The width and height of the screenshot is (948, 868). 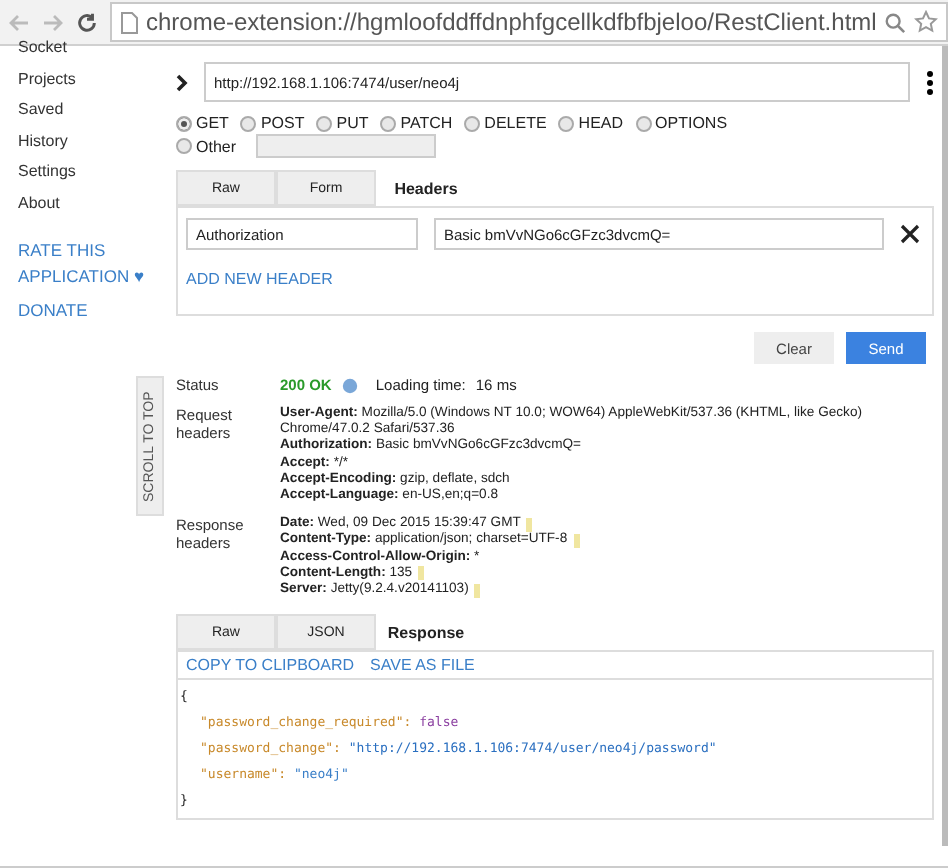 What do you see at coordinates (270, 665) in the screenshot?
I see `response-action-link: COPY TO CLIPBOARD` at bounding box center [270, 665].